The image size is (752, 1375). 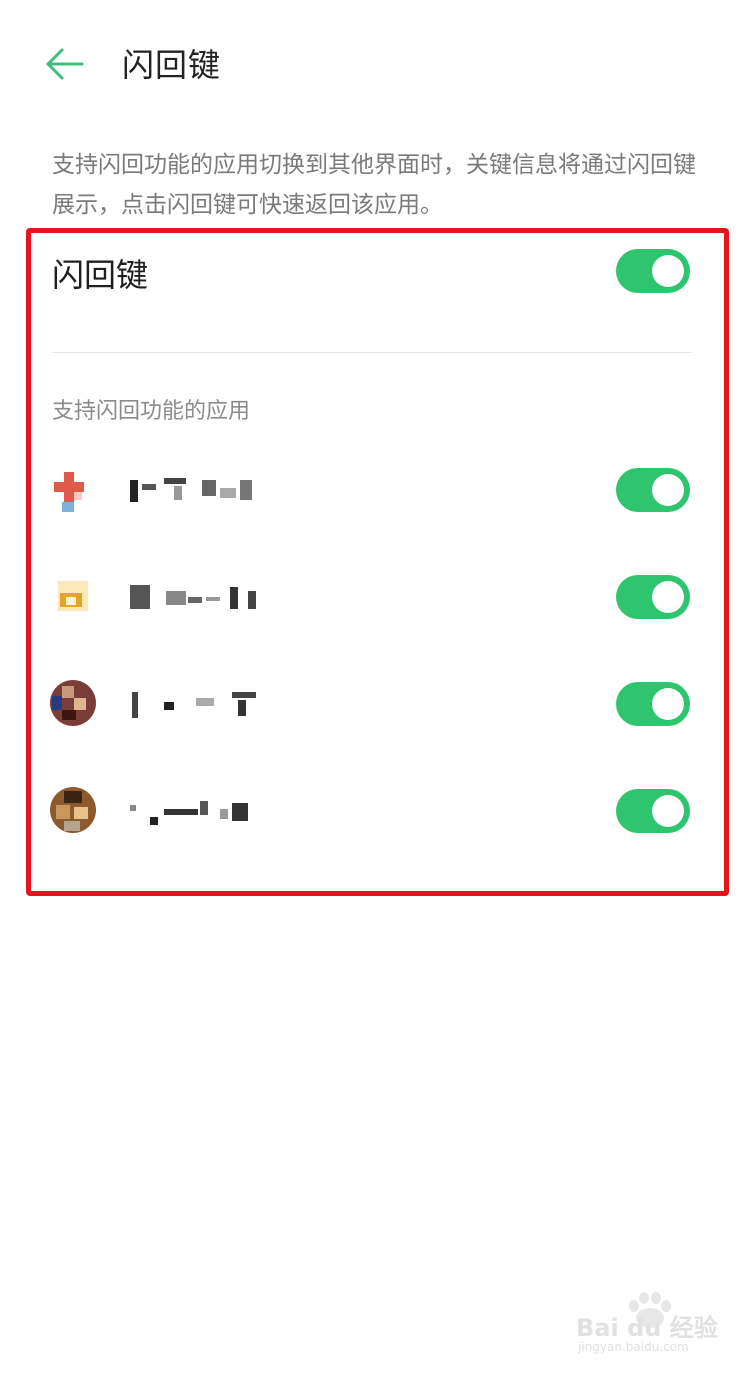 I want to click on back-button, so click(x=65, y=64).